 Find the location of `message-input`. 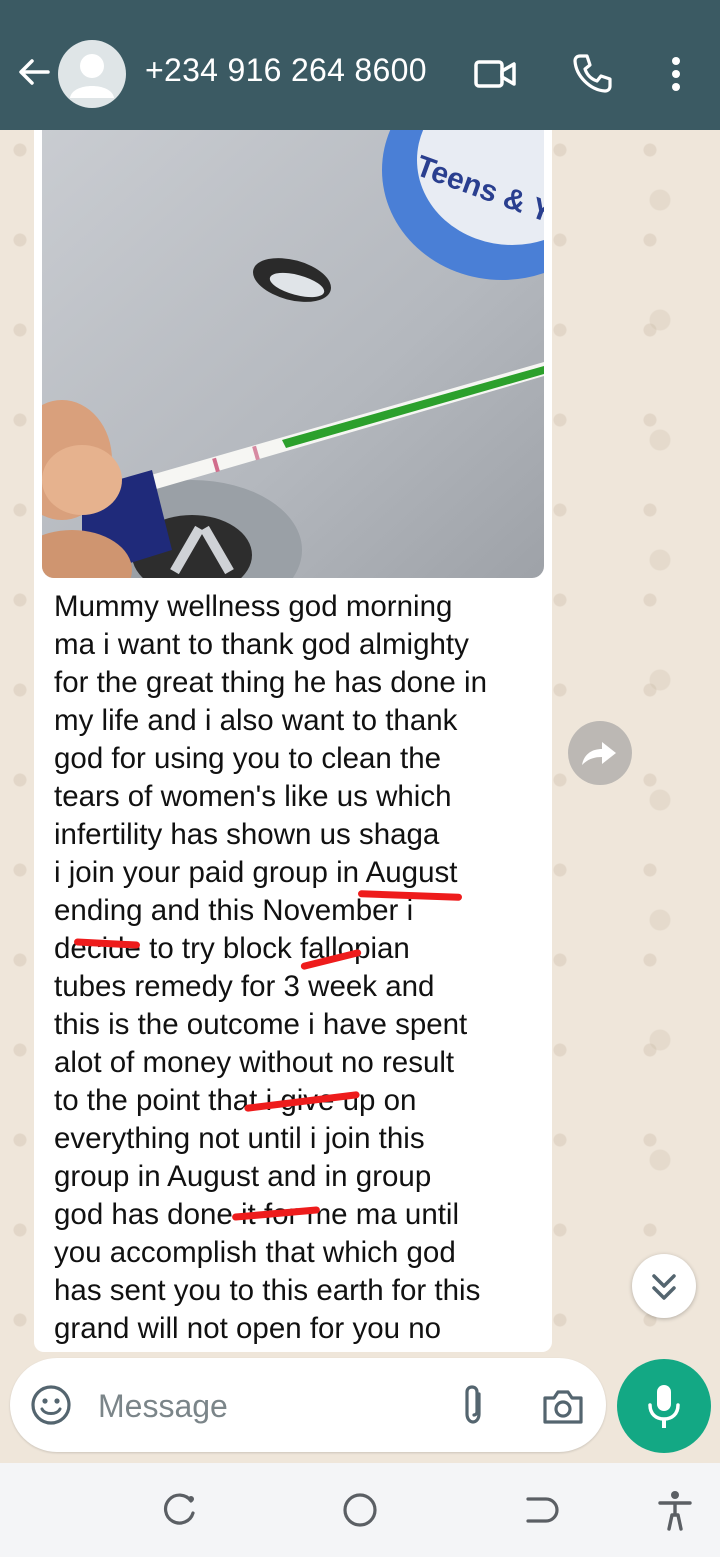

message-input is located at coordinates (268, 1406).